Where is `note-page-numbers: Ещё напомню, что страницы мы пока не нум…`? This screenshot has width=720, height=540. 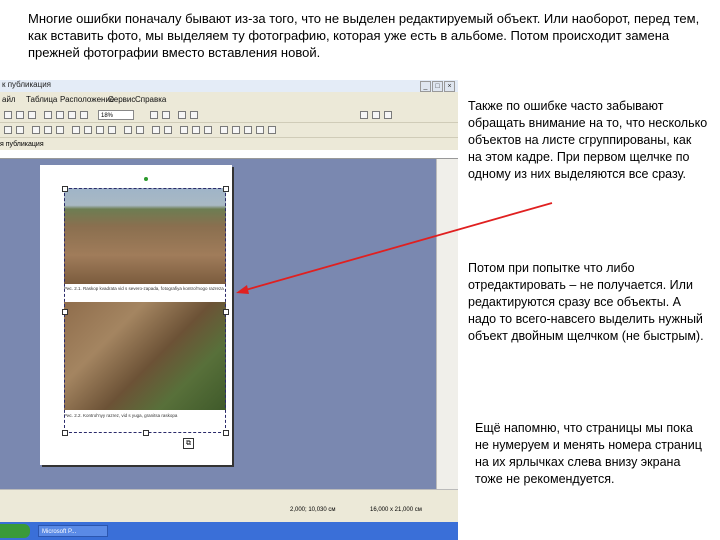 note-page-numbers: Ещё напомню, что страницы мы пока не нум… is located at coordinates (588, 453).